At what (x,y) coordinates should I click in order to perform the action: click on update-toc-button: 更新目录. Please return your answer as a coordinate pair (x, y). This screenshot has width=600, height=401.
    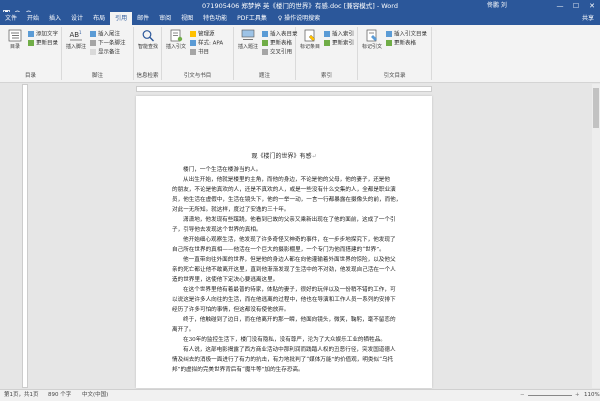
    Looking at the image, I should click on (43, 44).